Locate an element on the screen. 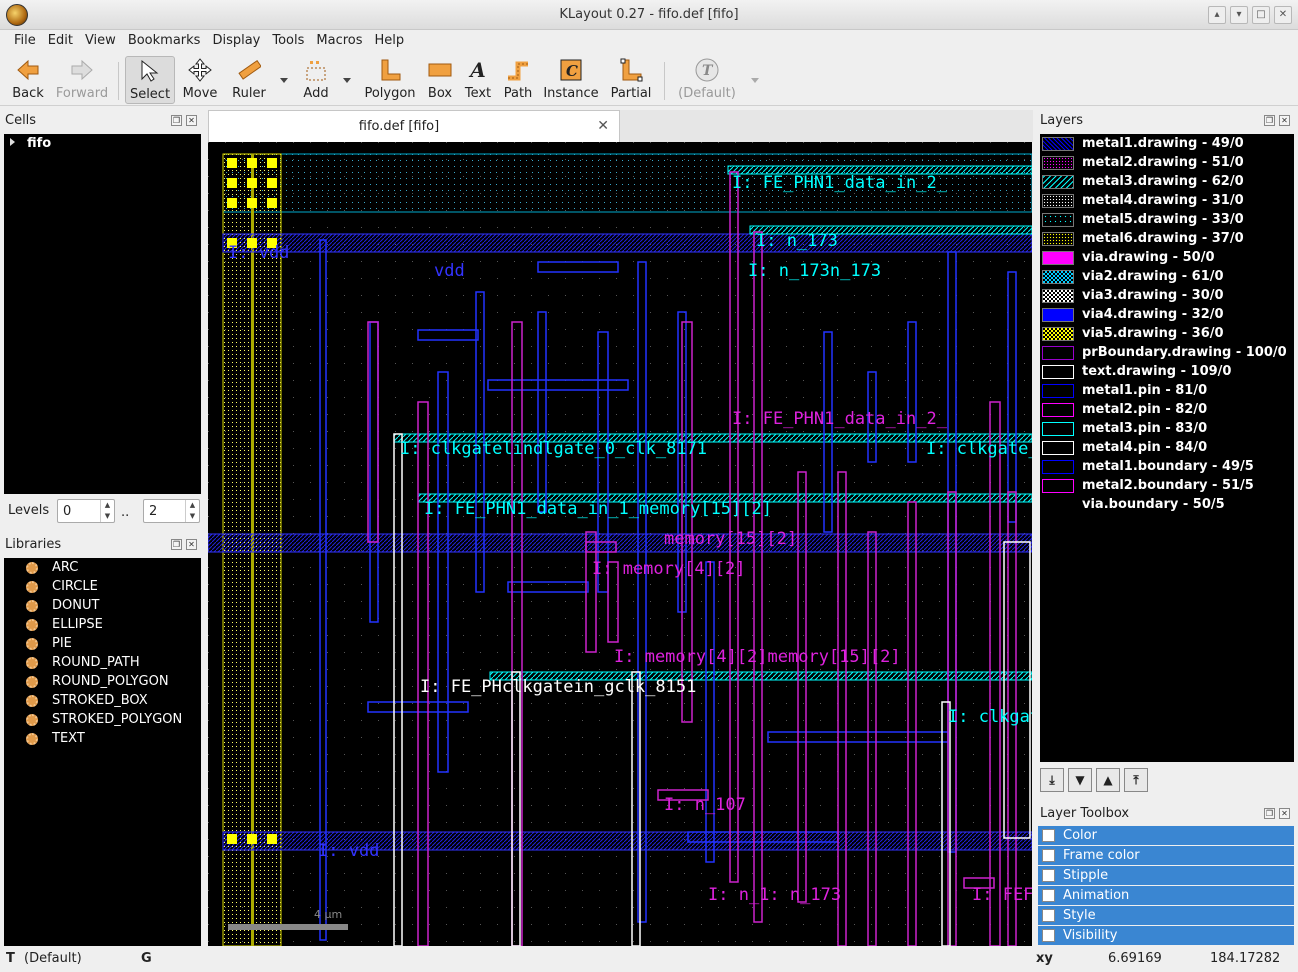 This screenshot has height=972, width=1298. style-dropdown-icon is located at coordinates (755, 80).